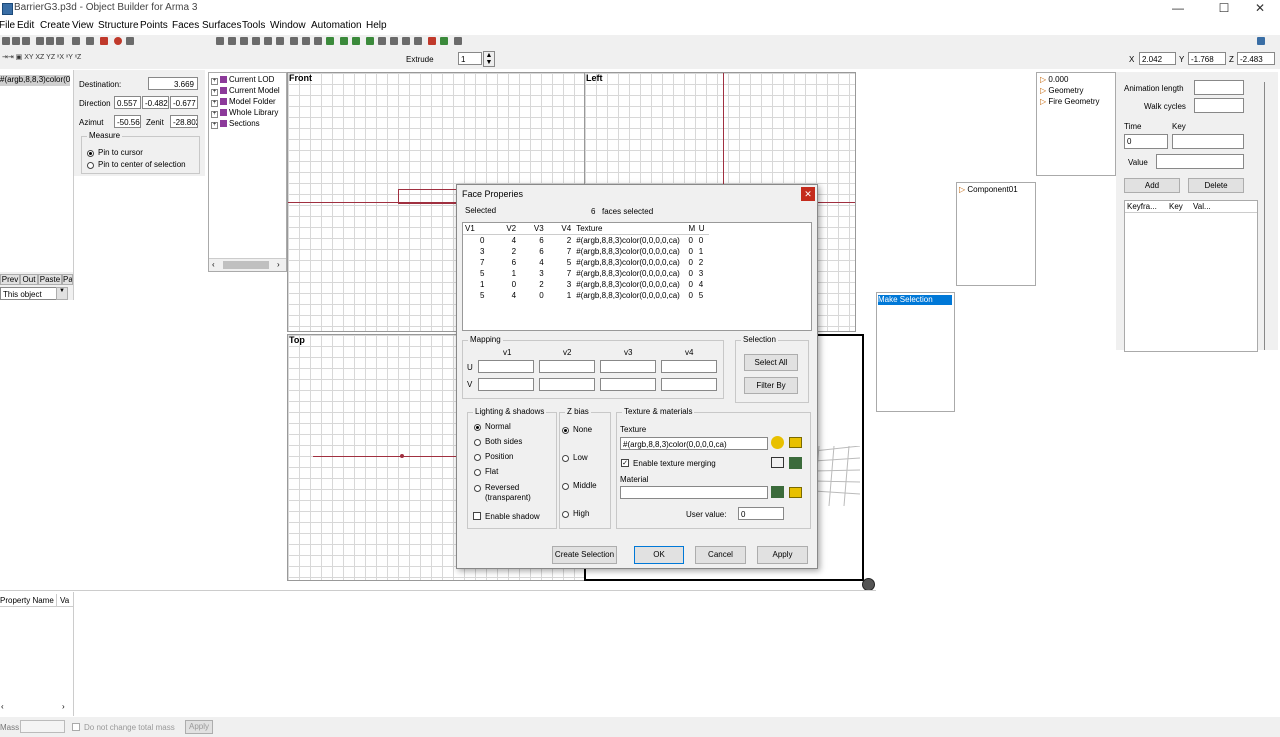 This screenshot has width=1280, height=737. I want to click on open-file-icon, so click(16, 41).